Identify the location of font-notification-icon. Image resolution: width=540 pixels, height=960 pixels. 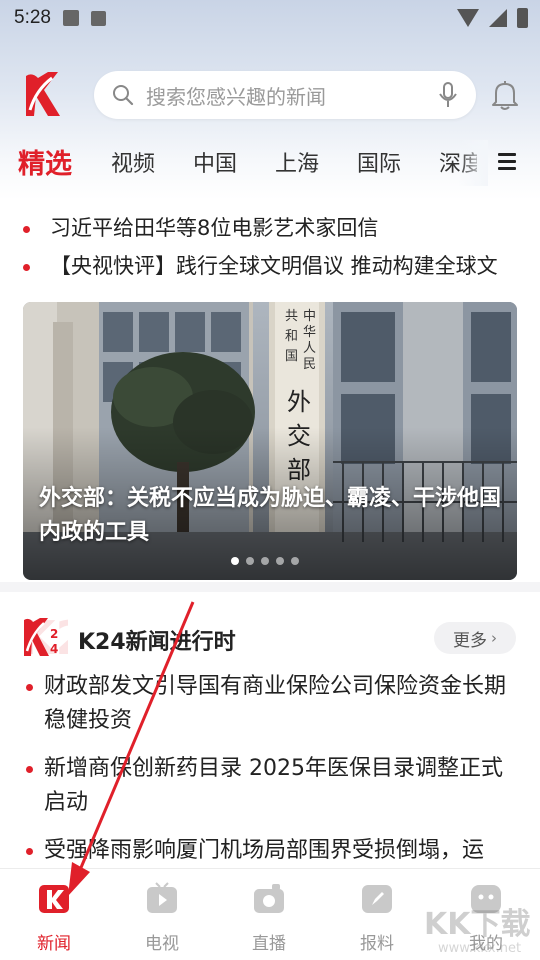
(98, 18).